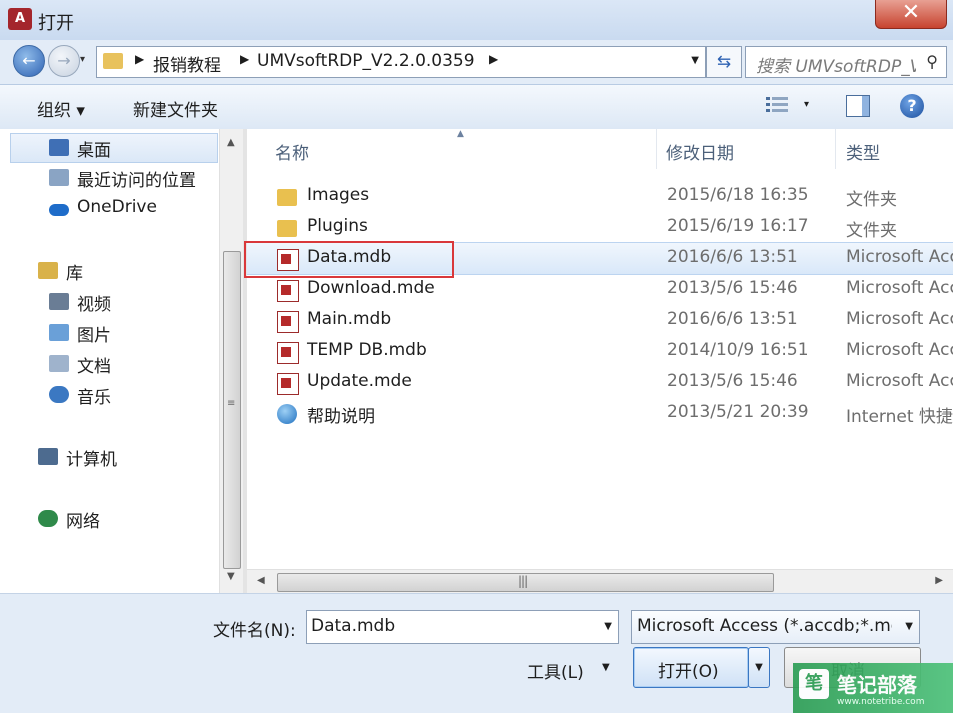  What do you see at coordinates (688, 672) in the screenshot?
I see `open-button-label: 打开(O)` at bounding box center [688, 672].